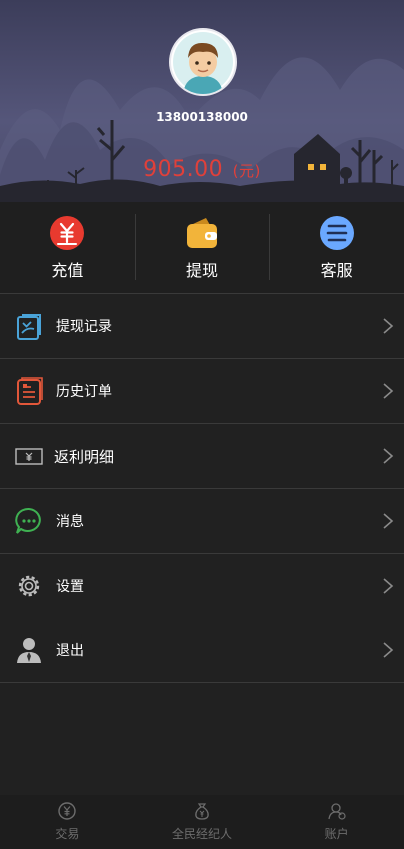 The height and width of the screenshot is (849, 404). I want to click on tab-trade: 交易, so click(67, 822).